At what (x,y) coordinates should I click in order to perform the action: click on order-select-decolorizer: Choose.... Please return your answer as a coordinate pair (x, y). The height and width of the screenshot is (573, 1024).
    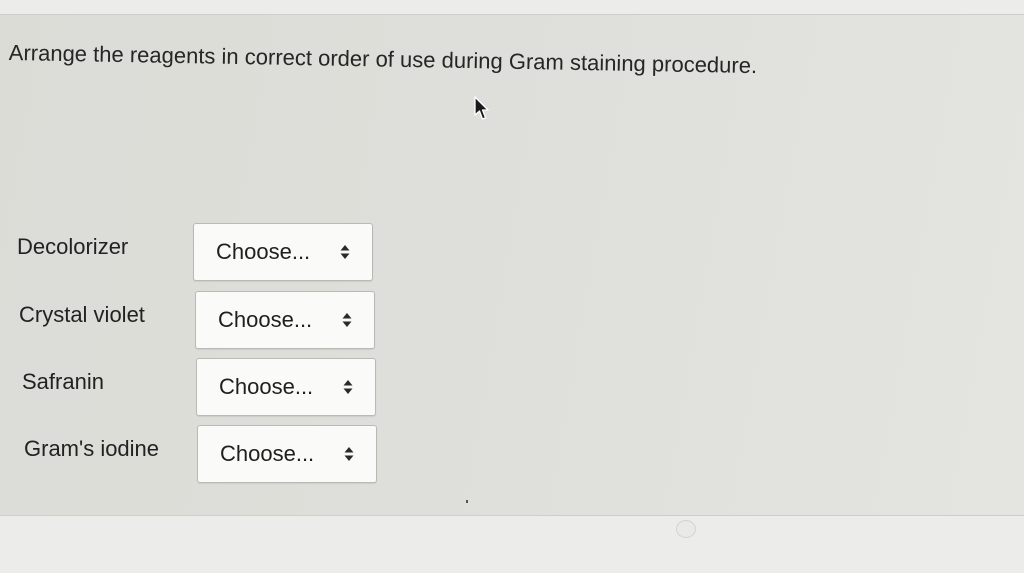
    Looking at the image, I should click on (283, 252).